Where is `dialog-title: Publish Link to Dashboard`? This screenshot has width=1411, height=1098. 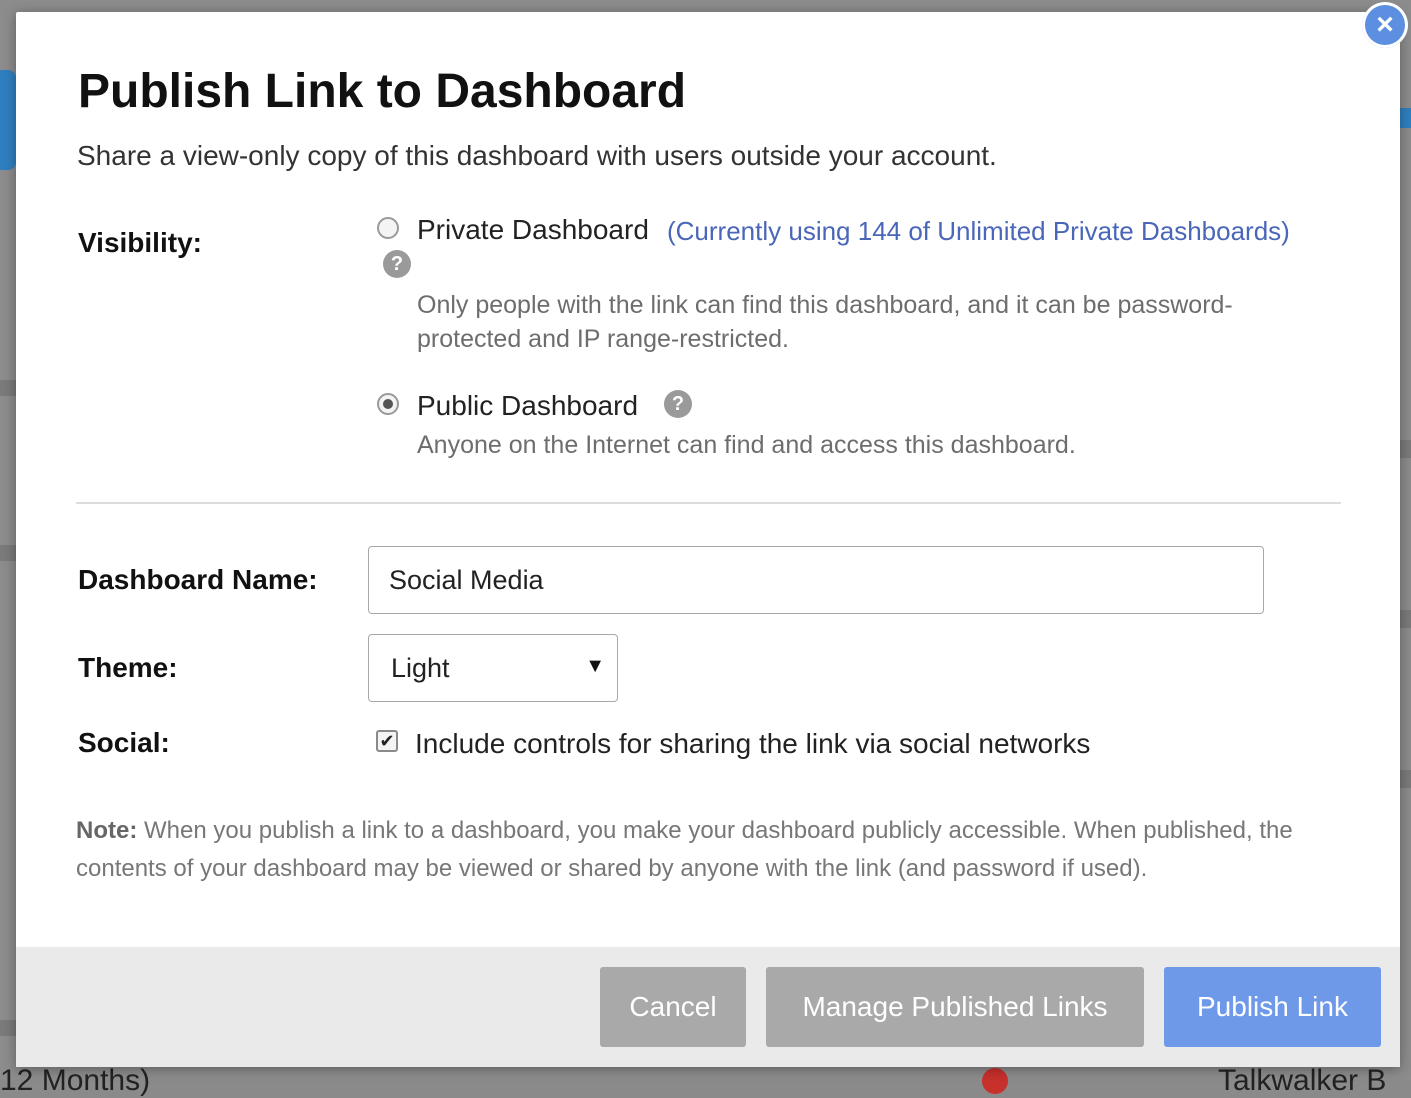 dialog-title: Publish Link to Dashboard is located at coordinates (382, 91).